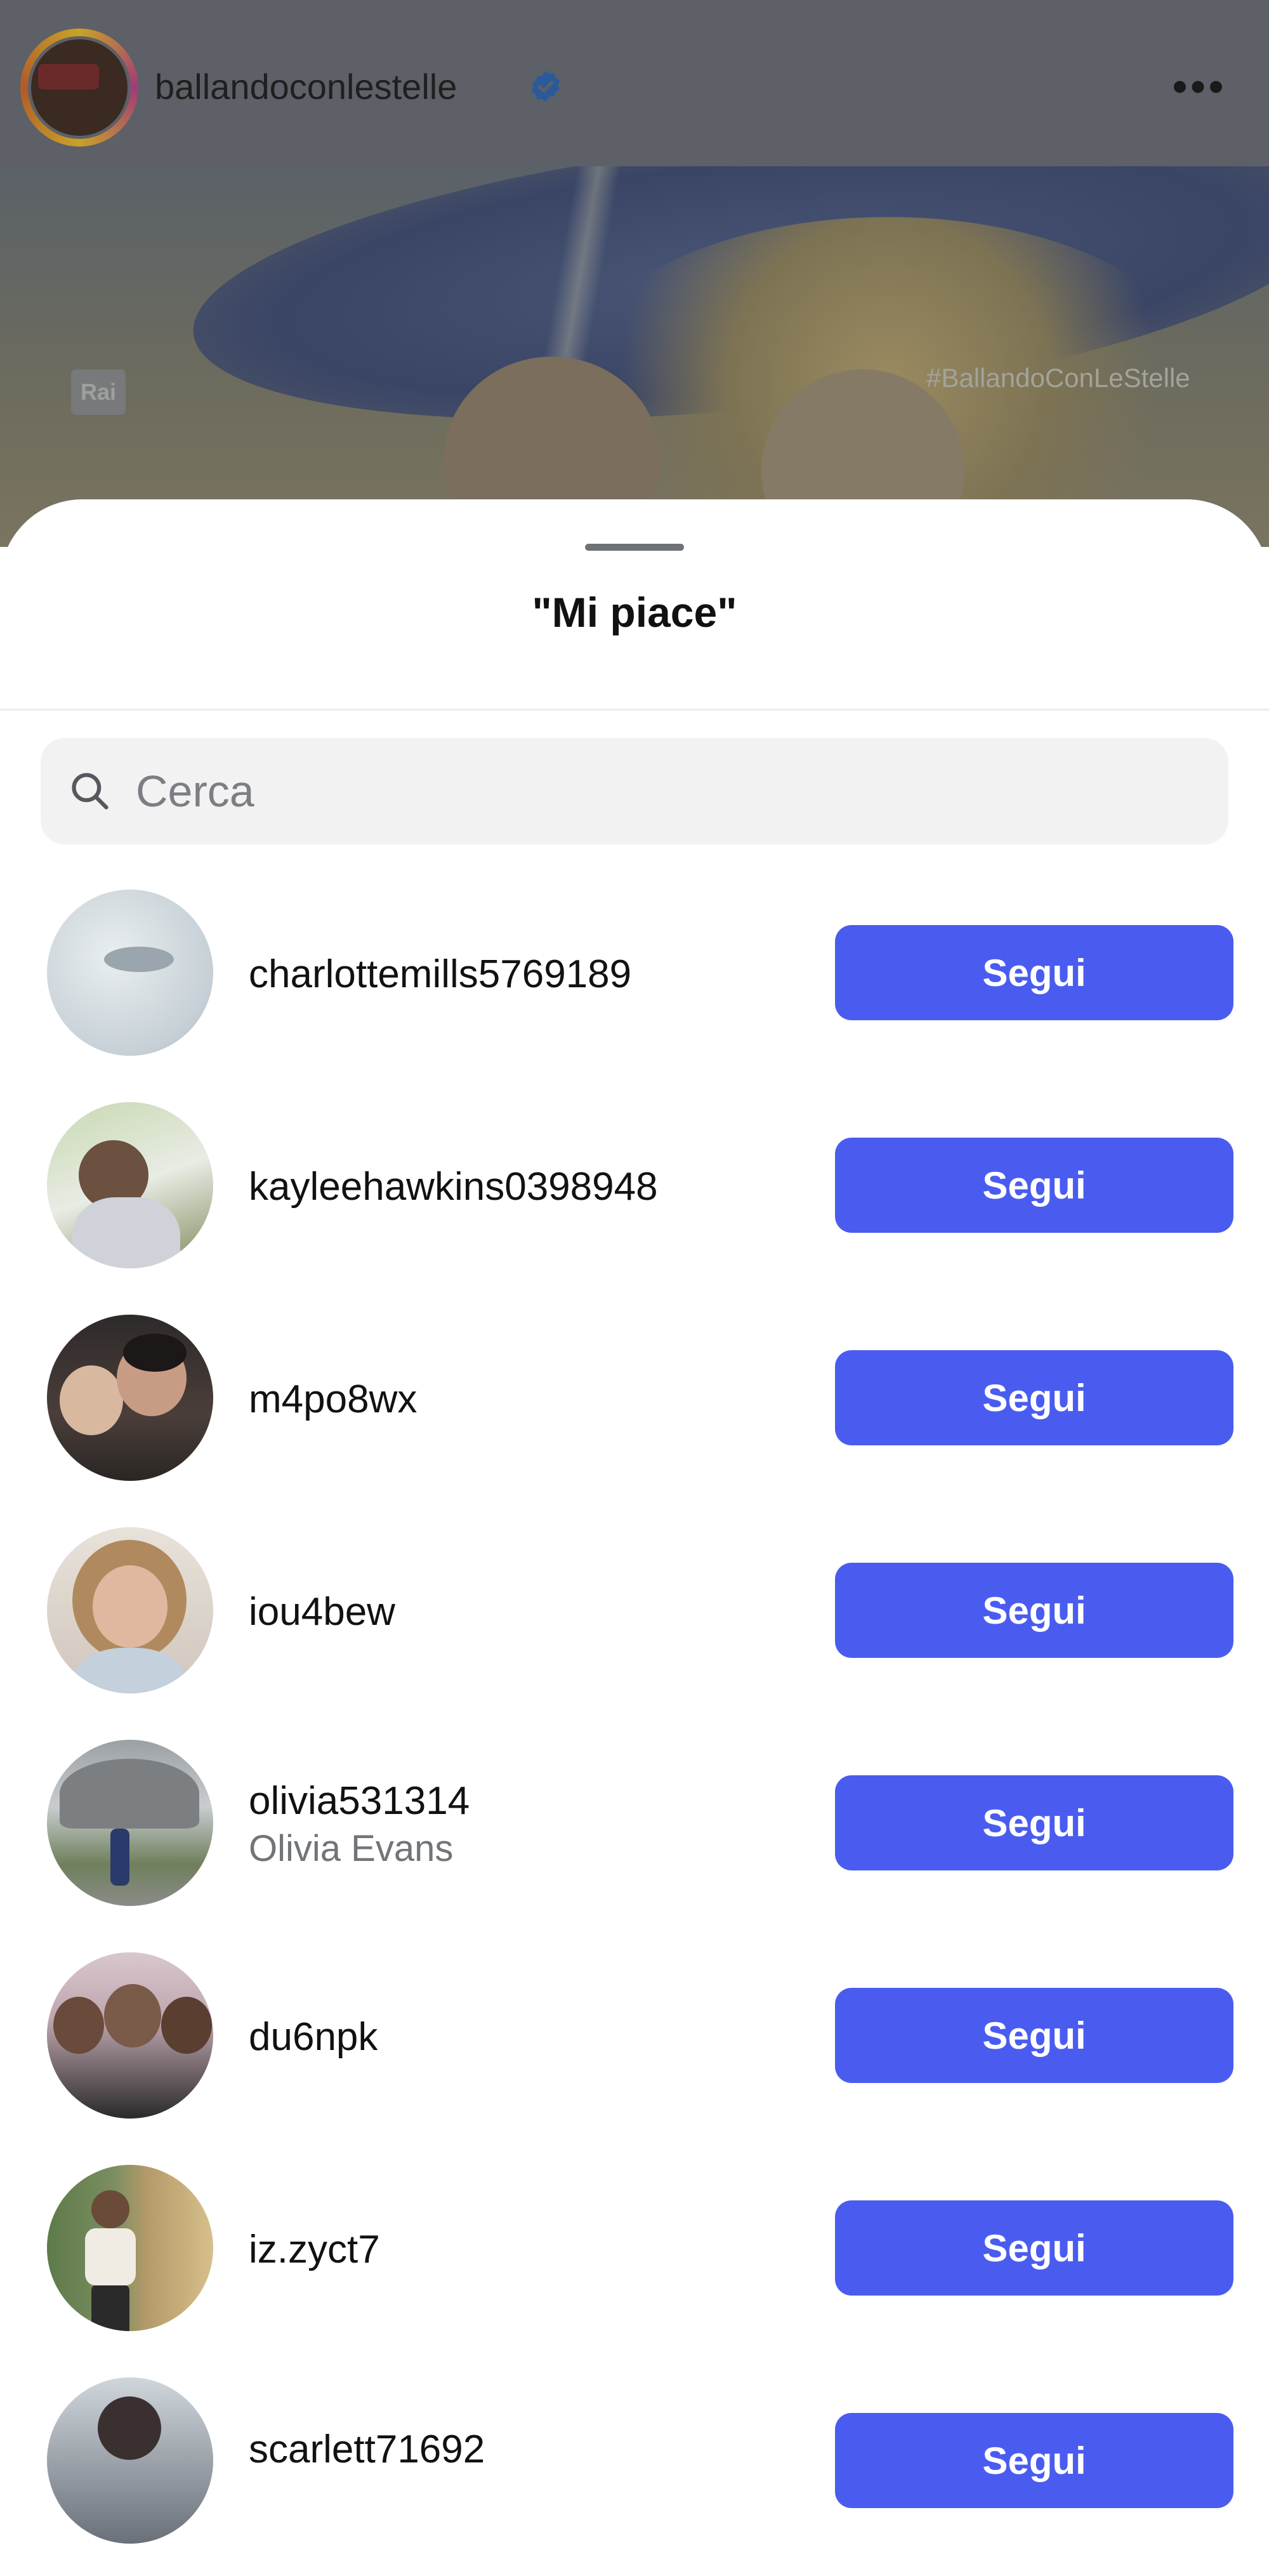 This screenshot has width=1269, height=2576. I want to click on sheet-grabber-handle, so click(634, 547).